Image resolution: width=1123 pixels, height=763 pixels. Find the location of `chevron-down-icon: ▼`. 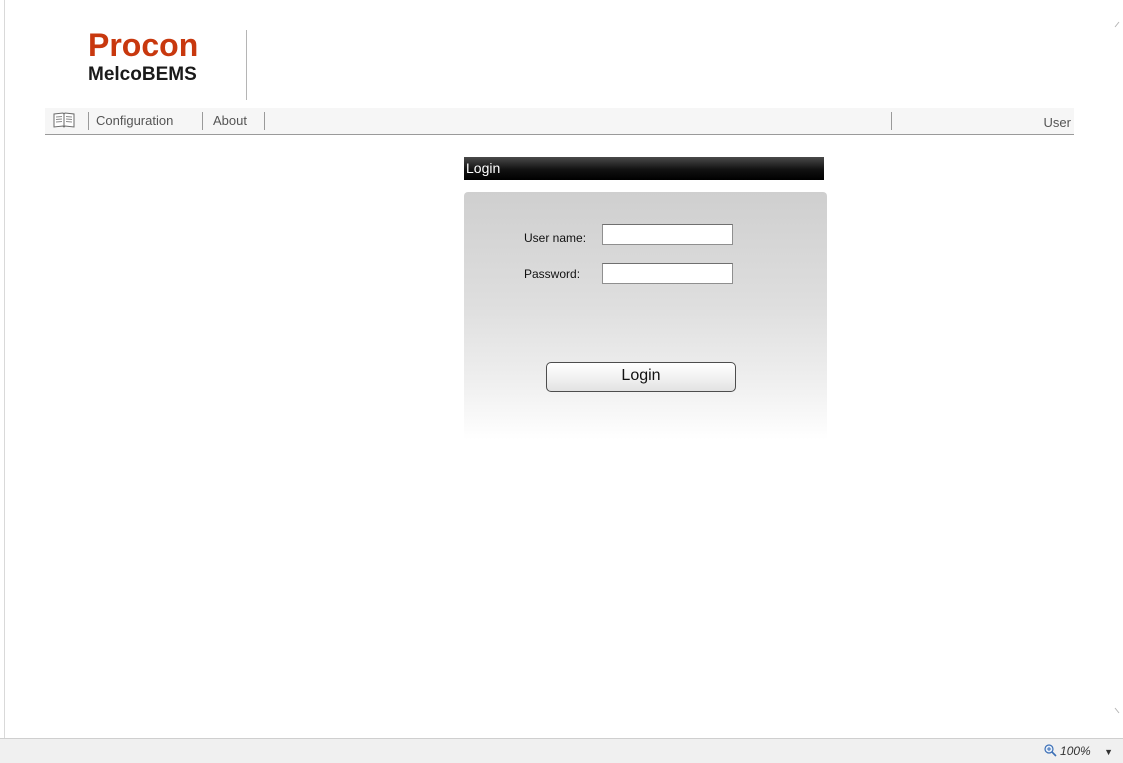

chevron-down-icon: ▼ is located at coordinates (1108, 752).